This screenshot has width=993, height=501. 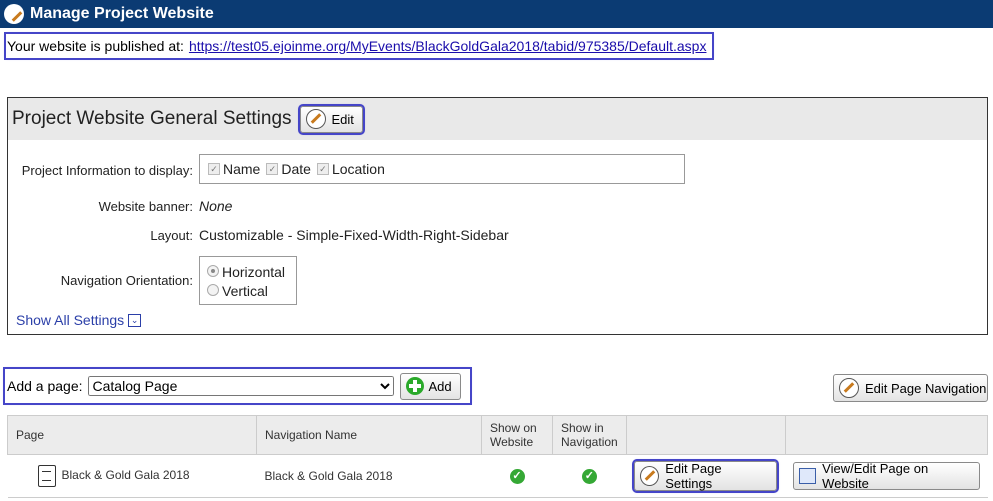 I want to click on edit-cell: Edit Page Settings, so click(x=706, y=476).